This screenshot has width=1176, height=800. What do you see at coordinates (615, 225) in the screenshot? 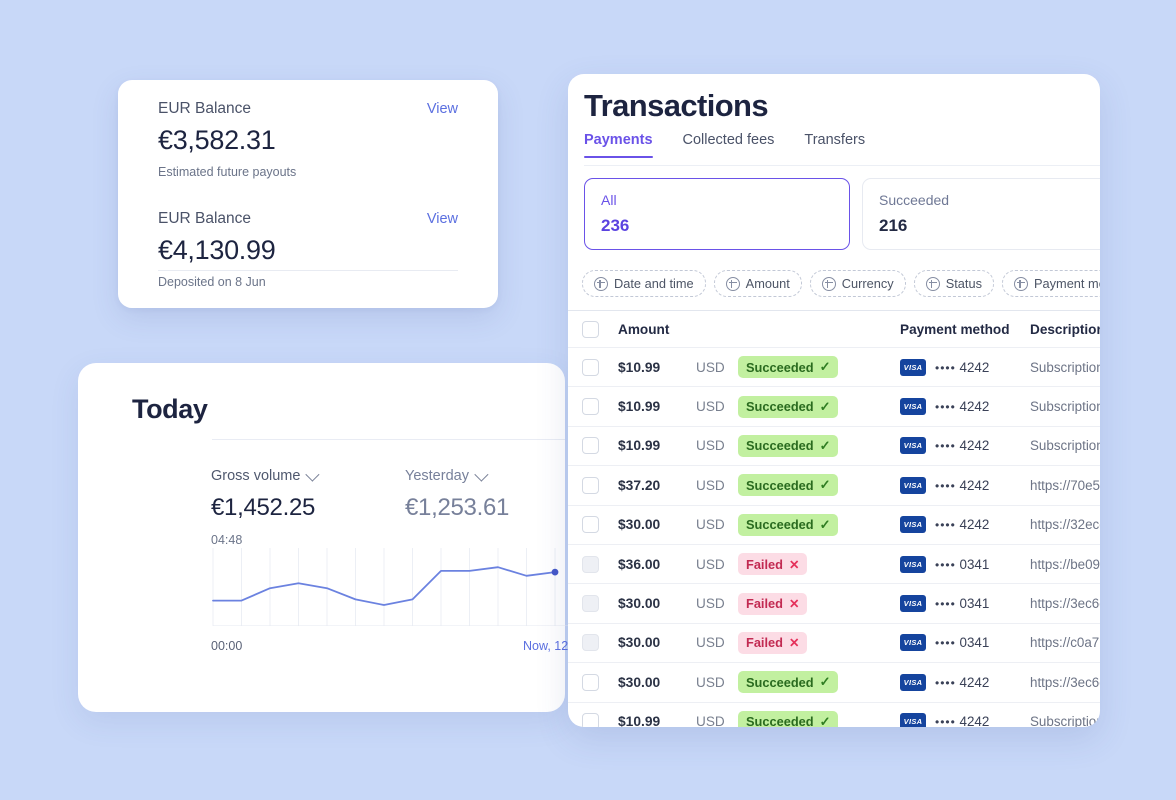
I see `stat-card-all-value: 236` at bounding box center [615, 225].